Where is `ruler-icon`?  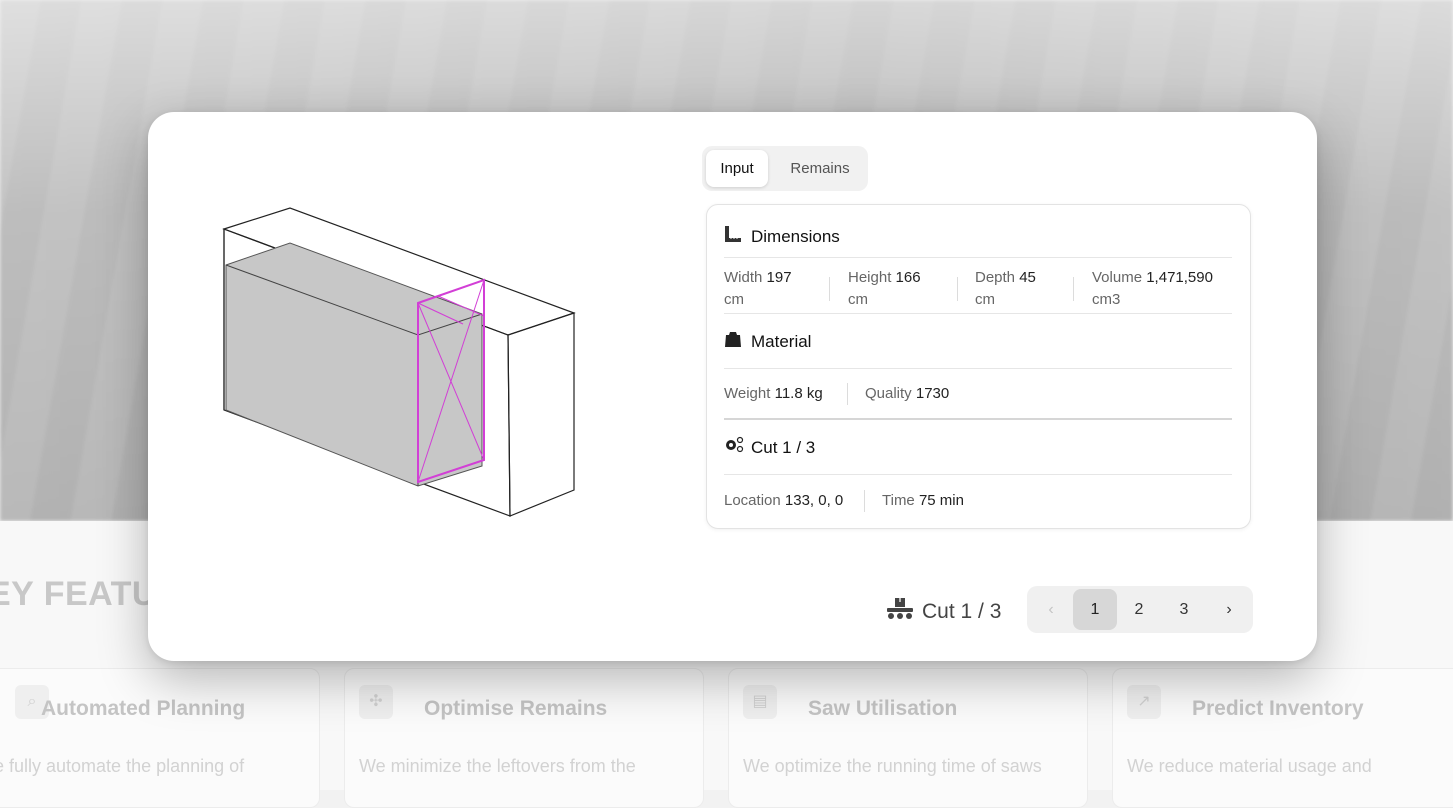
ruler-icon is located at coordinates (734, 237).